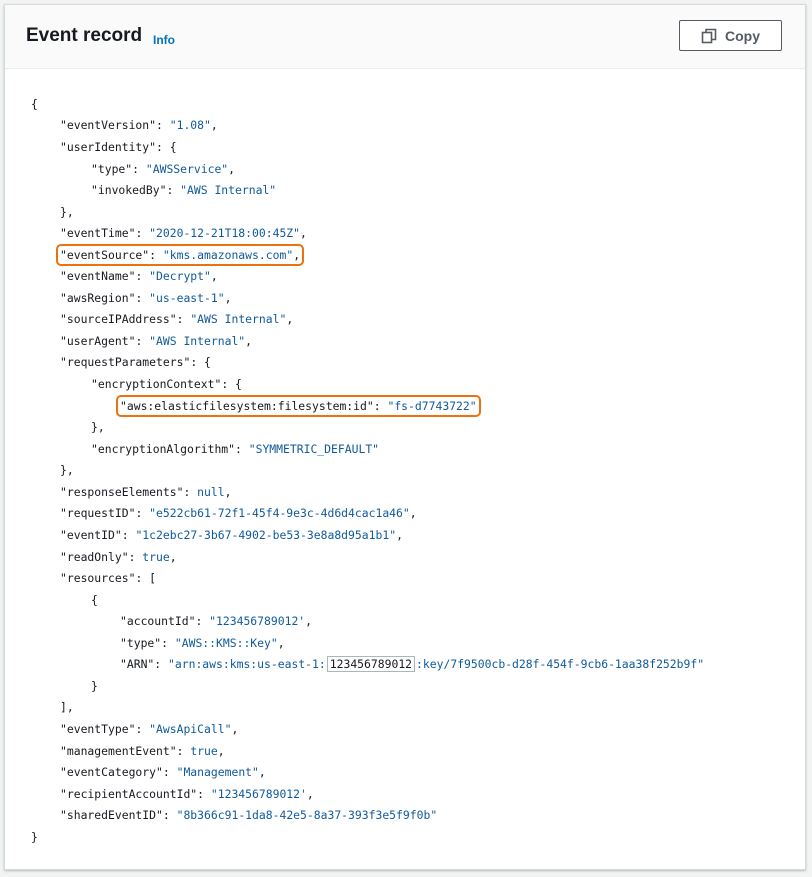 This screenshot has width=812, height=877. Describe the element at coordinates (190, 729) in the screenshot. I see `json-value: "AwsApiCall"` at that location.